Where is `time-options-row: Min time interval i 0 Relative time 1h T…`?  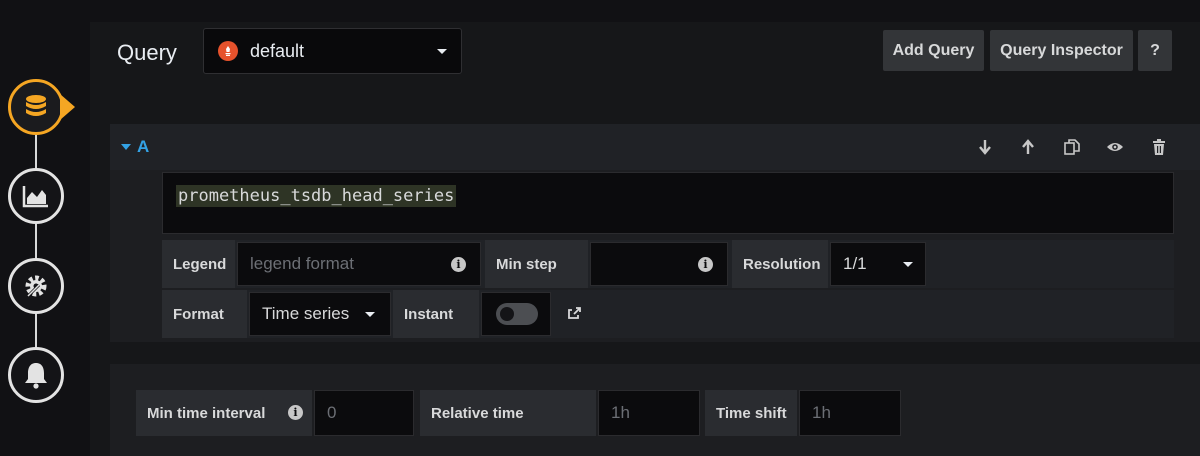 time-options-row: Min time interval i 0 Relative time 1h T… is located at coordinates (521, 413).